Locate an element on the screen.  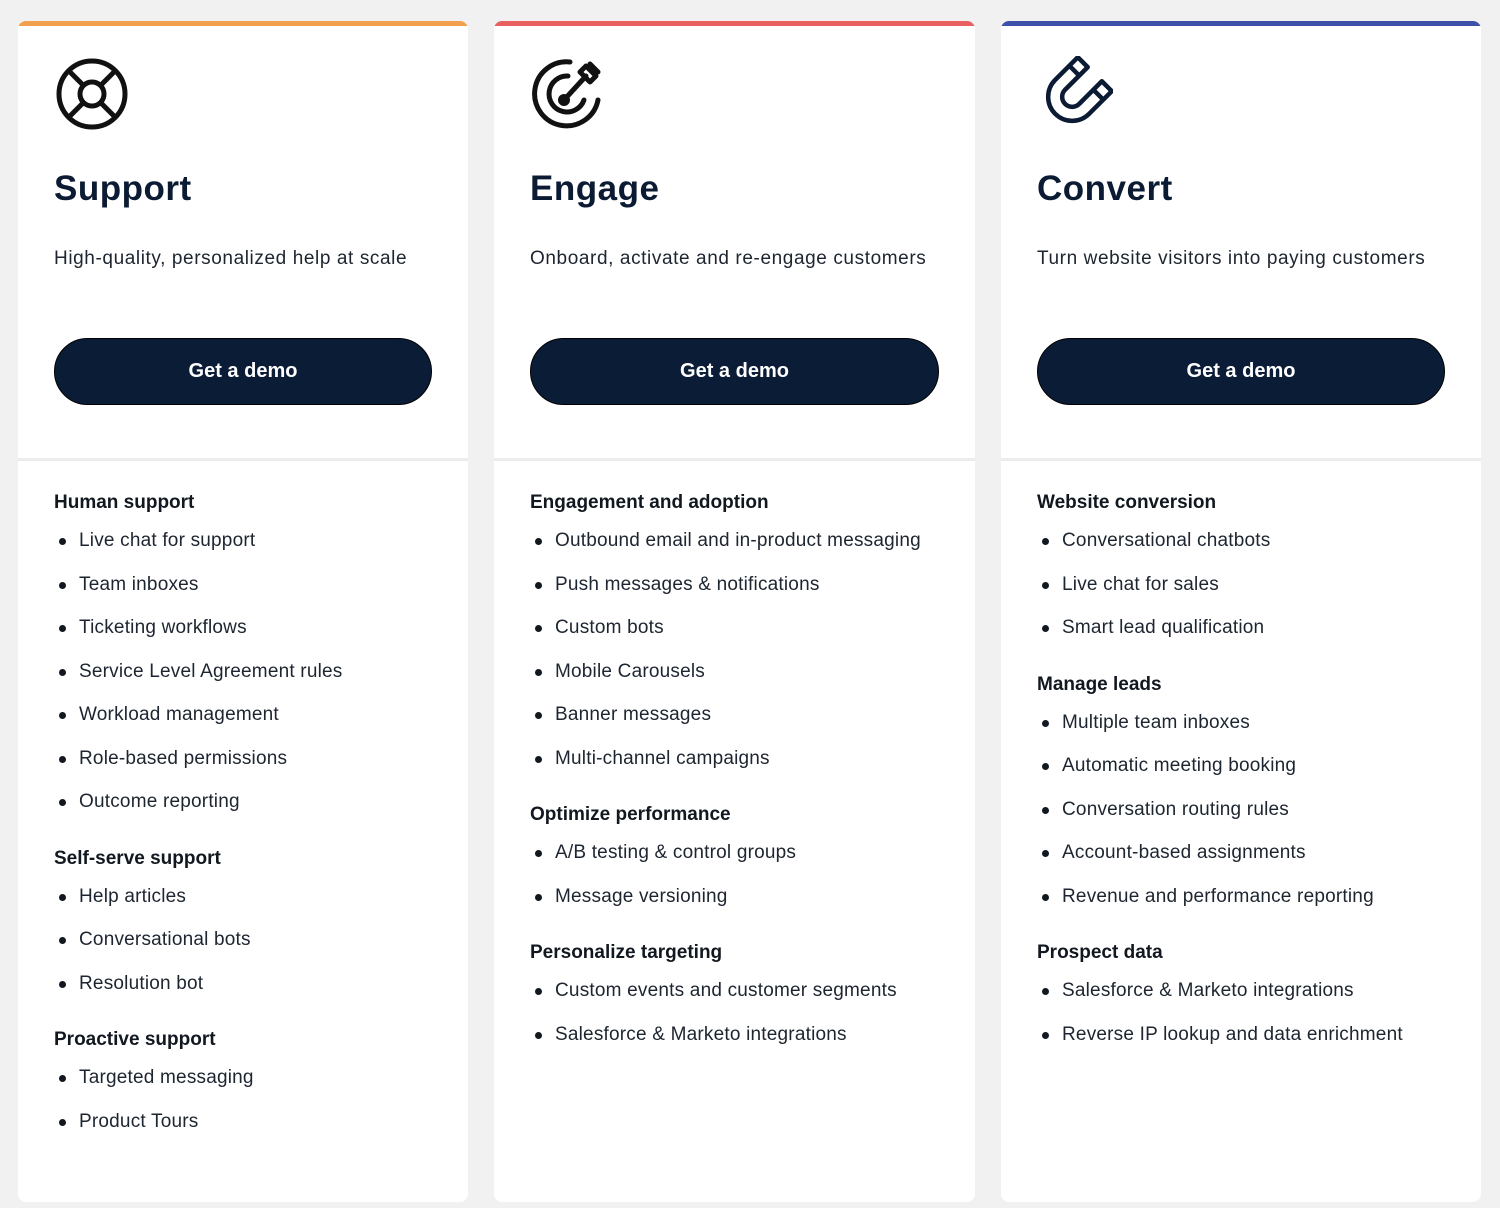
list-item: Banner messages is located at coordinates (742, 715).